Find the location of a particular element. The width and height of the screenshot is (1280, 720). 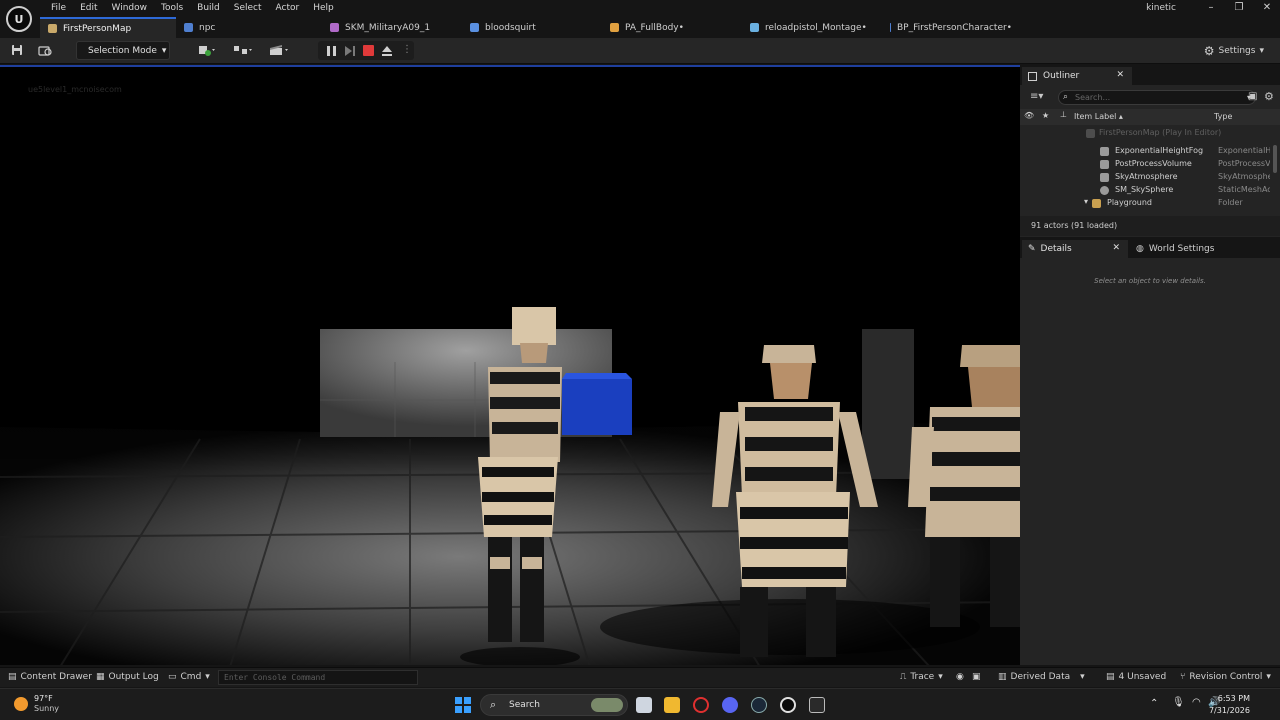

selection-mode-dropdown: Selection Mode ▾ is located at coordinates (123, 50).